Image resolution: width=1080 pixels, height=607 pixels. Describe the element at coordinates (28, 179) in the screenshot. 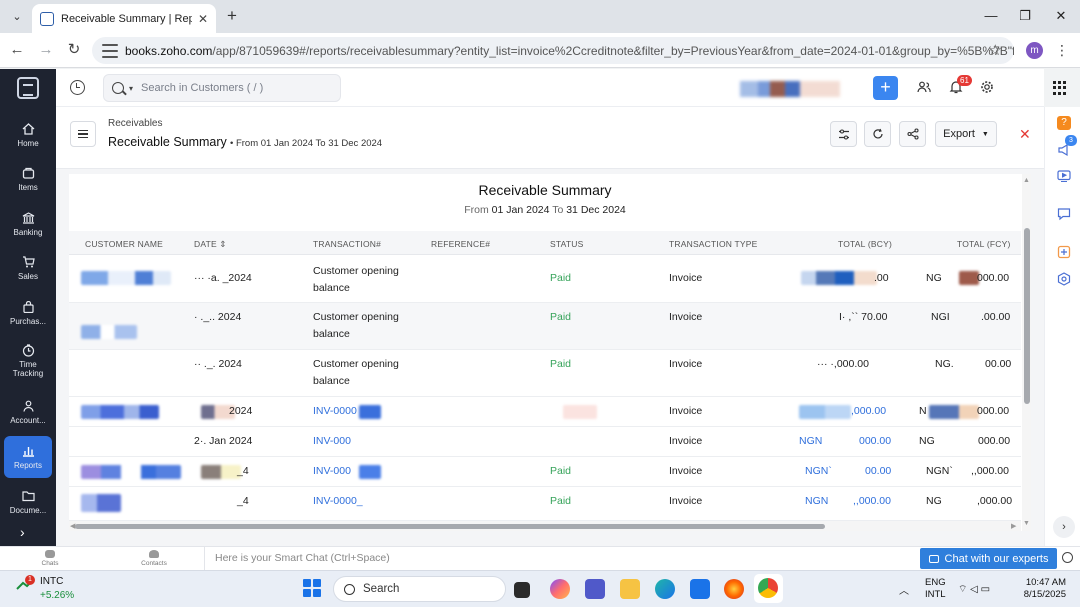

I see `sidebar-item-items: Items` at that location.